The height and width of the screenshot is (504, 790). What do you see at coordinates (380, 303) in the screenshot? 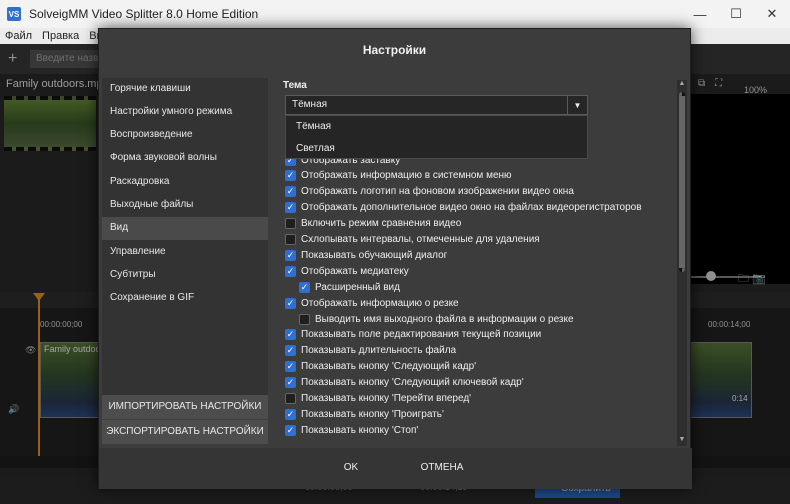
I see `checkbox-label: Отображать информацию о резке` at bounding box center [380, 303].